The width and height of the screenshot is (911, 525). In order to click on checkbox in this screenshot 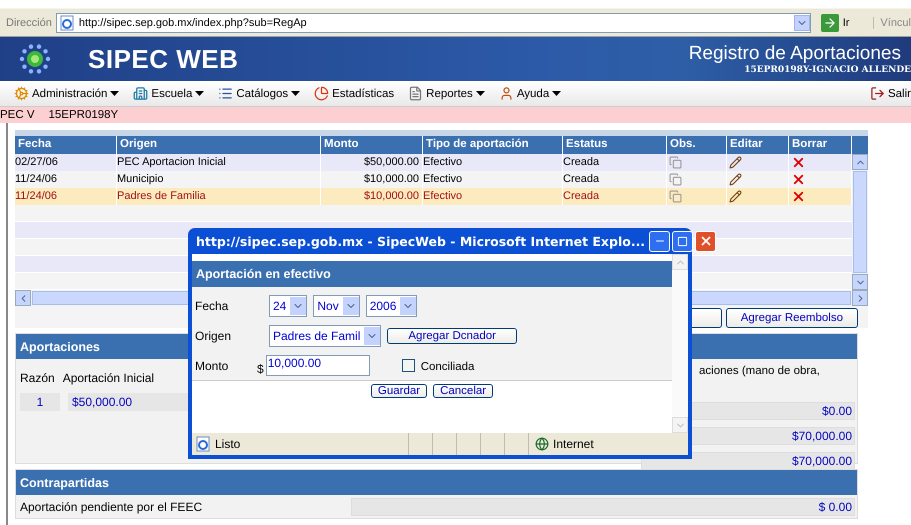, I will do `click(408, 365)`.